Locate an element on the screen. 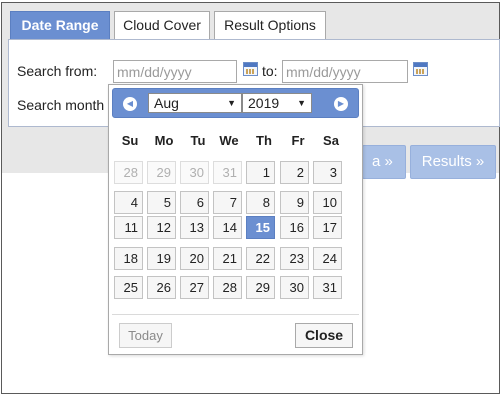 Image resolution: width=501 pixels, height=395 pixels. day-cell: 3 is located at coordinates (327, 172).